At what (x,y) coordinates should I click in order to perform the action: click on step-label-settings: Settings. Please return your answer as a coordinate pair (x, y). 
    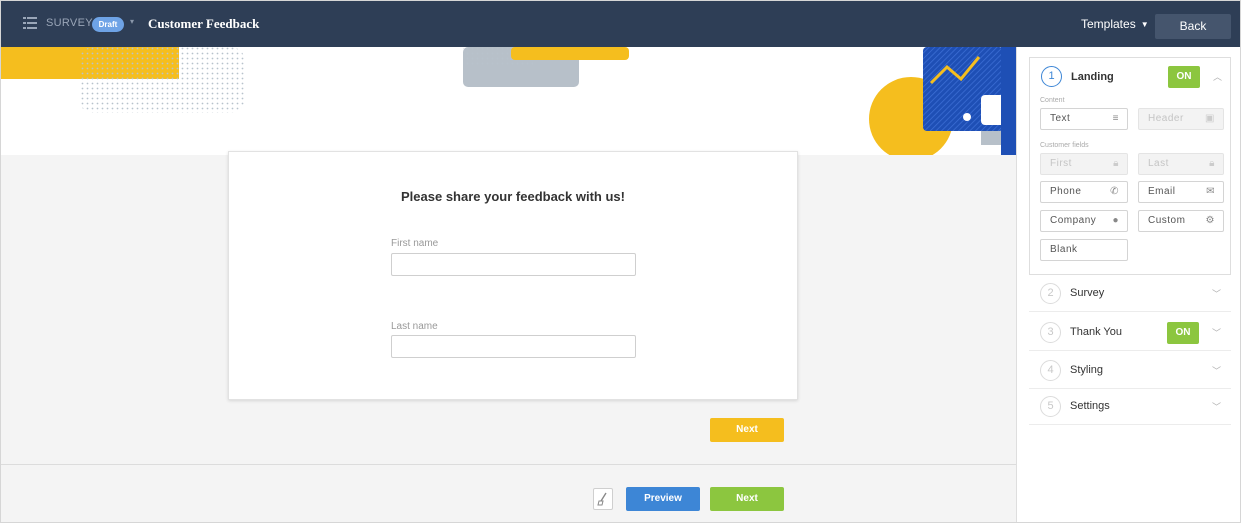
    Looking at the image, I should click on (1090, 406).